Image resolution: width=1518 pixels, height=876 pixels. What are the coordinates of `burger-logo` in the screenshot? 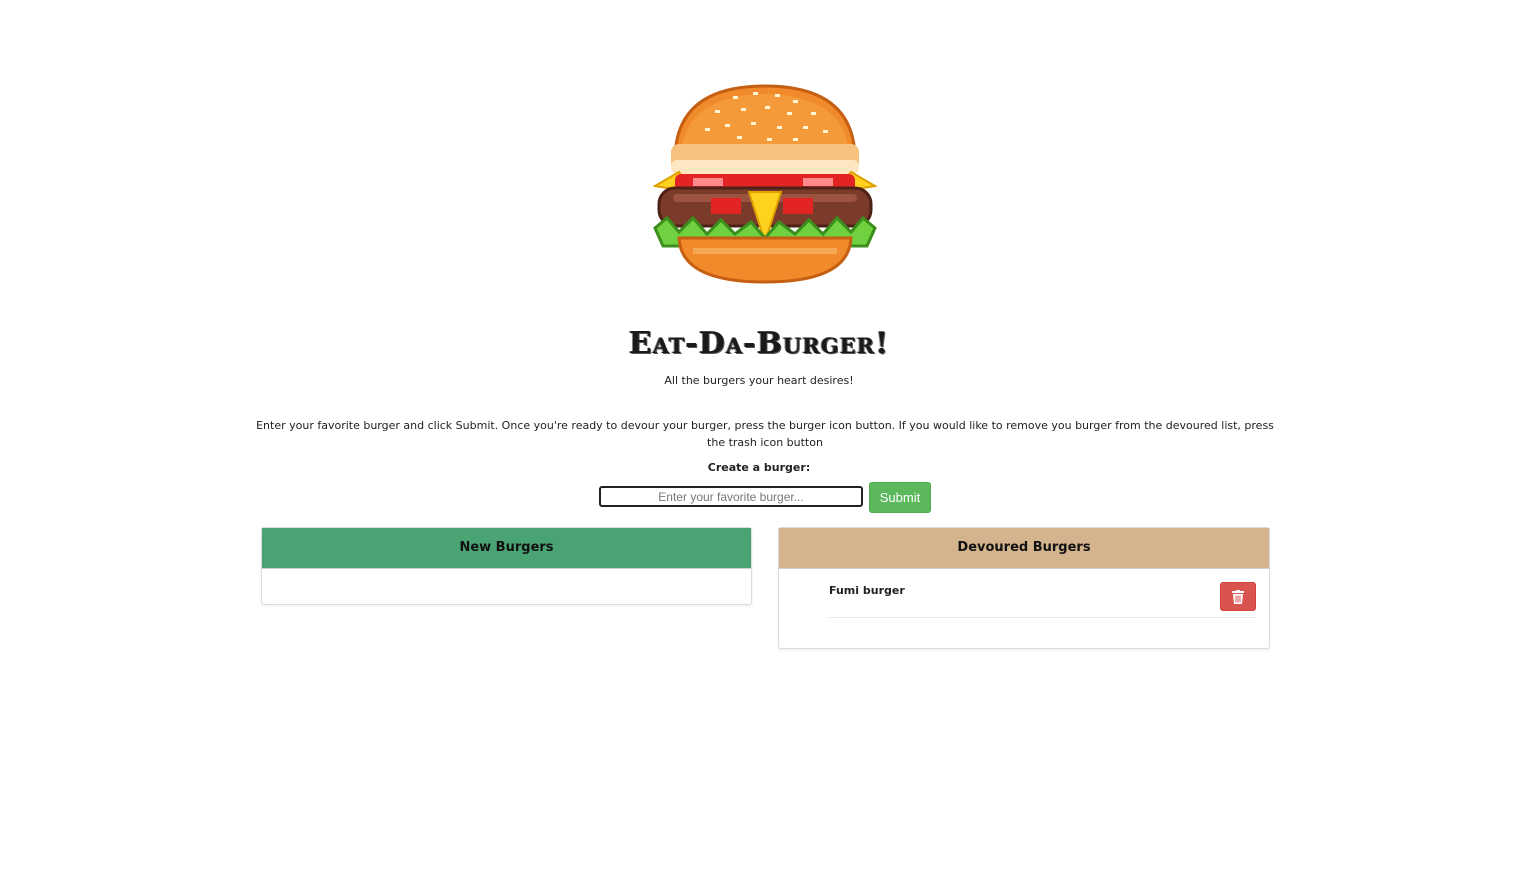 It's located at (765, 184).